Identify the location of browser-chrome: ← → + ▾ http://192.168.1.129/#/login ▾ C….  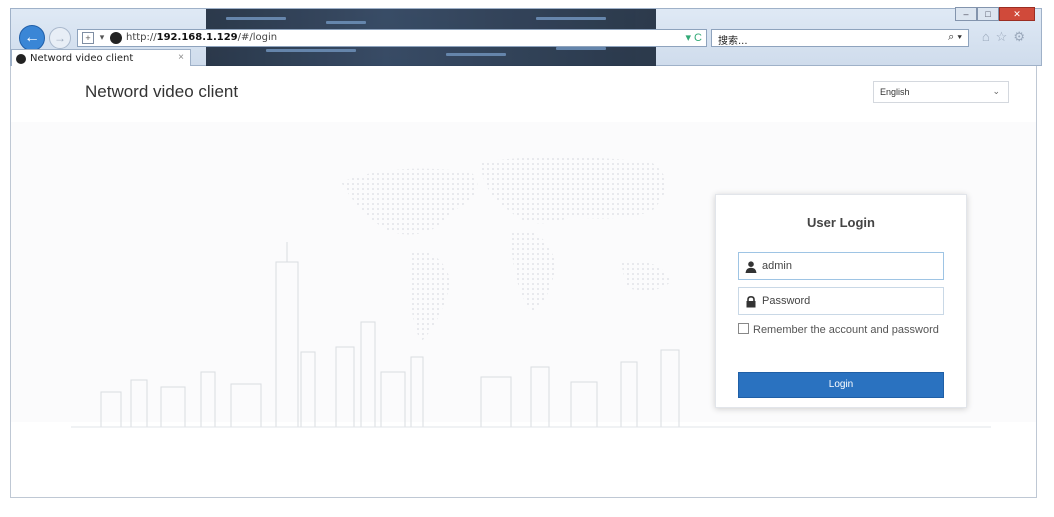
(526, 37).